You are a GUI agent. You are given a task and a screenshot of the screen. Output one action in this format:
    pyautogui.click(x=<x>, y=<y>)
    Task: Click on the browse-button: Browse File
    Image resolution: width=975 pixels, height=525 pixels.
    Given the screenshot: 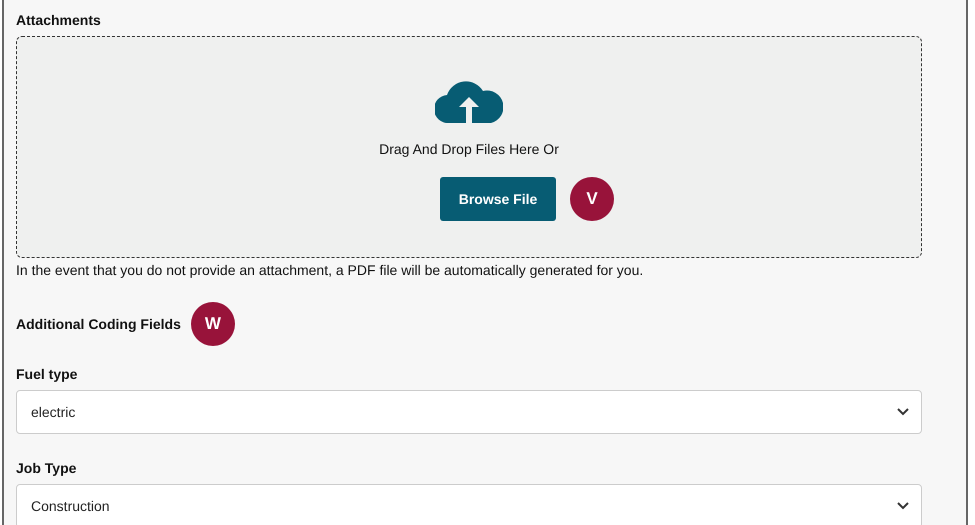 What is the action you would take?
    pyautogui.click(x=498, y=199)
    